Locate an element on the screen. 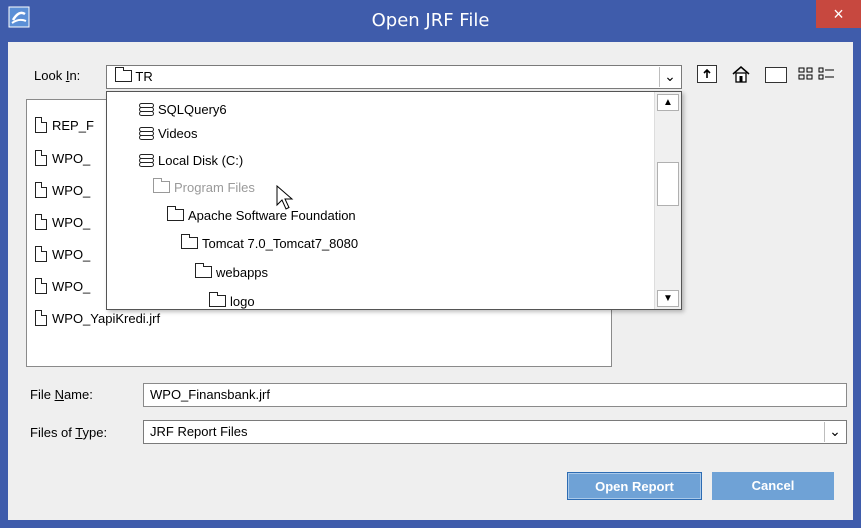 The height and width of the screenshot is (528, 861). file-name-label: File Name: is located at coordinates (61, 394).